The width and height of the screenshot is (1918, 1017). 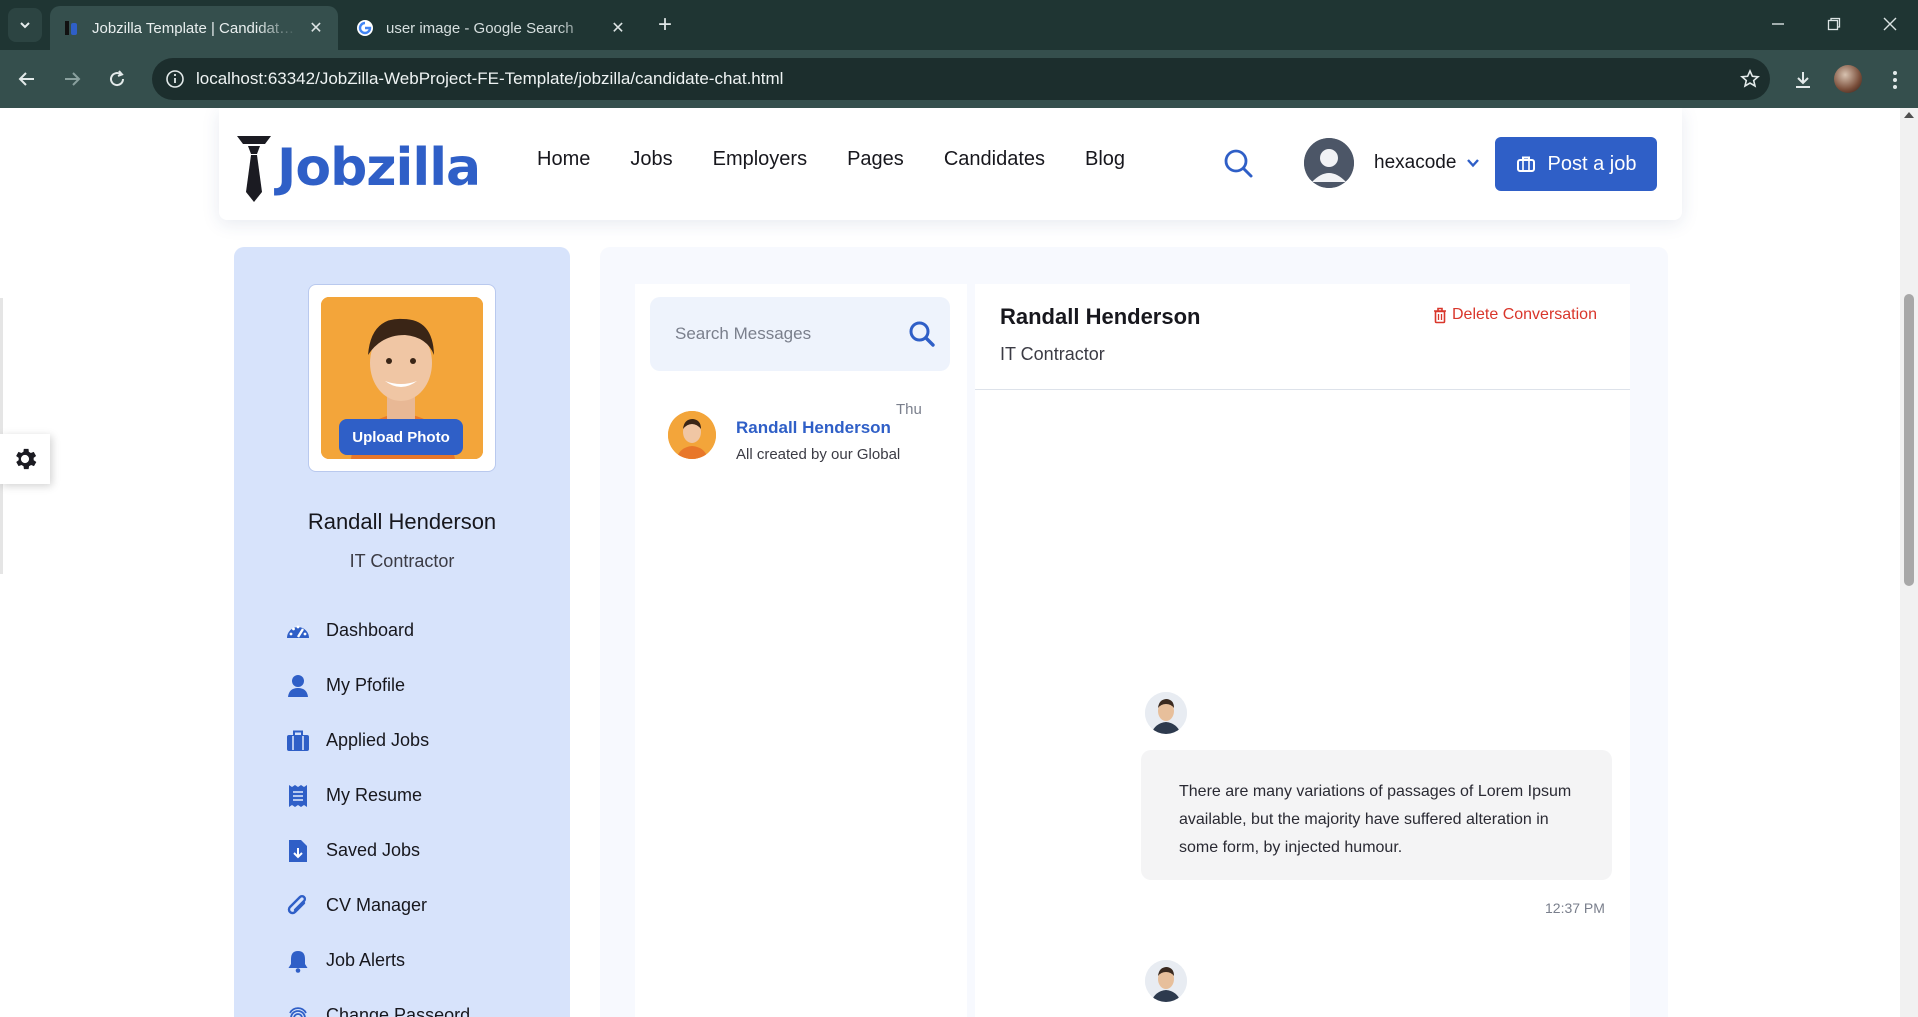 I want to click on restore-icon, so click(x=1834, y=24).